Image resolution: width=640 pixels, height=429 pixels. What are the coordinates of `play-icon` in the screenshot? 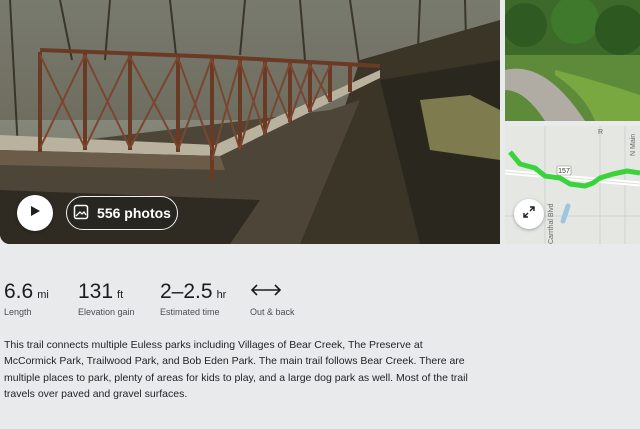 It's located at (35, 213).